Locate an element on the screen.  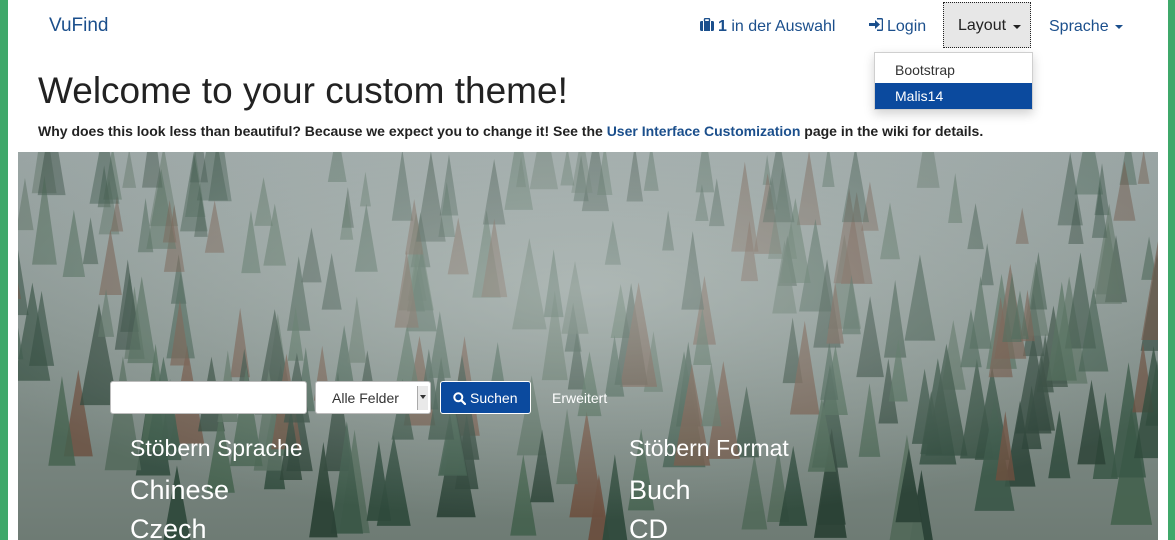
brand-link: VuFind is located at coordinates (79, 26).